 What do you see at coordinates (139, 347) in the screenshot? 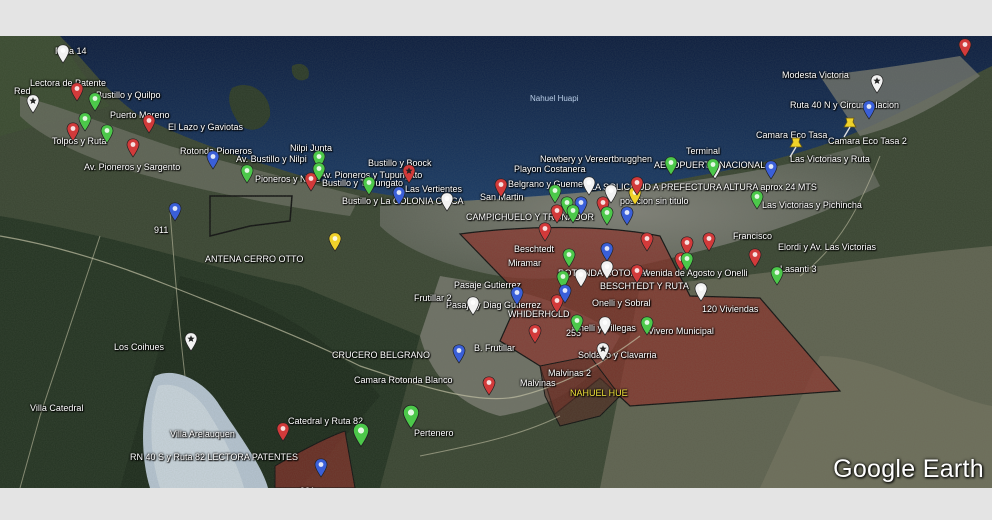
I see `place-label: Los Coihues` at bounding box center [139, 347].